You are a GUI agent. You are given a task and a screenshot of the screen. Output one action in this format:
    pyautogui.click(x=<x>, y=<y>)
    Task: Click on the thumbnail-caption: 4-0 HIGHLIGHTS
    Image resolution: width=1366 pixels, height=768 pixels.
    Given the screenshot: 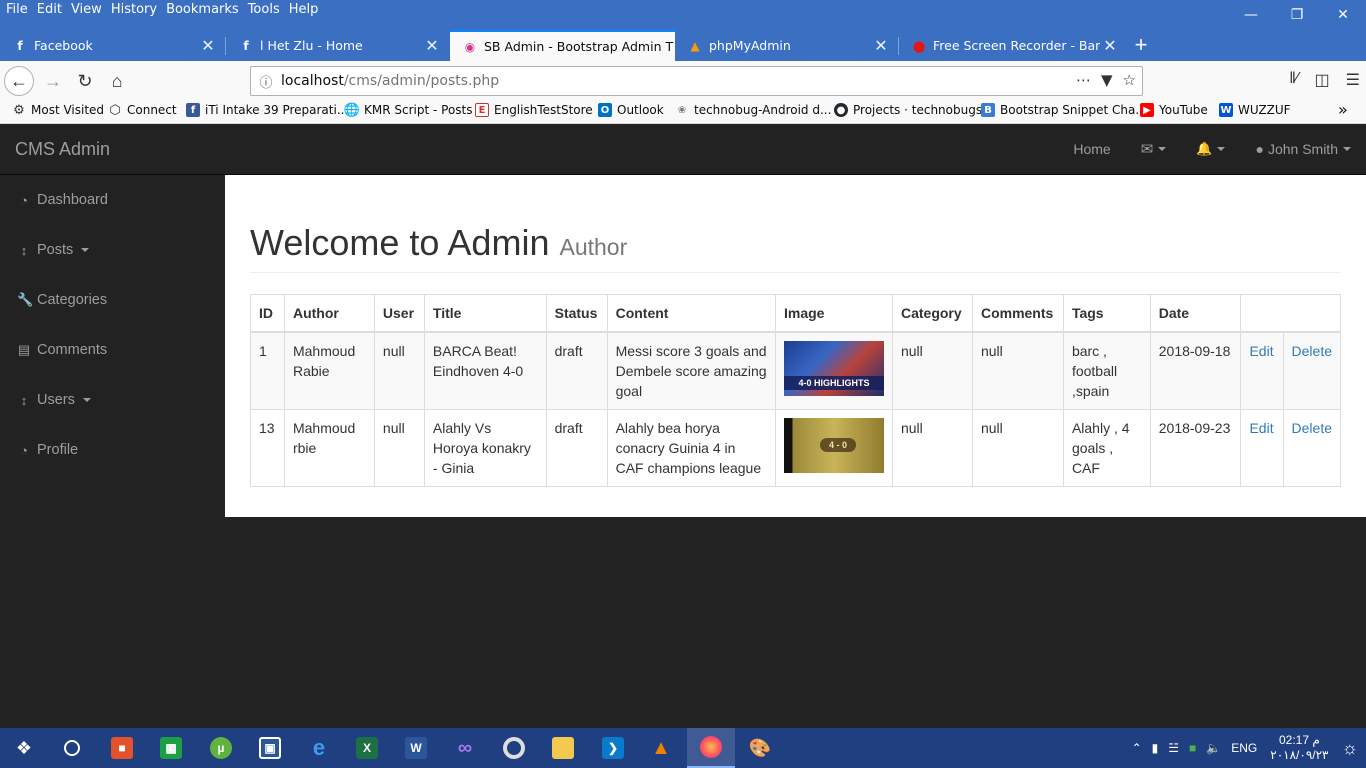 What is the action you would take?
    pyautogui.click(x=833, y=383)
    